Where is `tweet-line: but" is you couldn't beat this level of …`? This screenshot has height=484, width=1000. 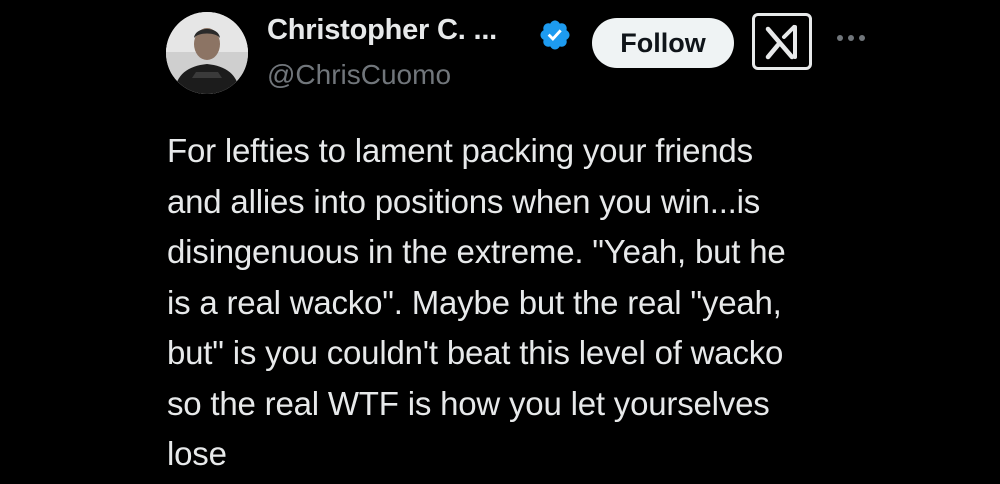
tweet-line: but" is you couldn't beat this level of … is located at coordinates (475, 352).